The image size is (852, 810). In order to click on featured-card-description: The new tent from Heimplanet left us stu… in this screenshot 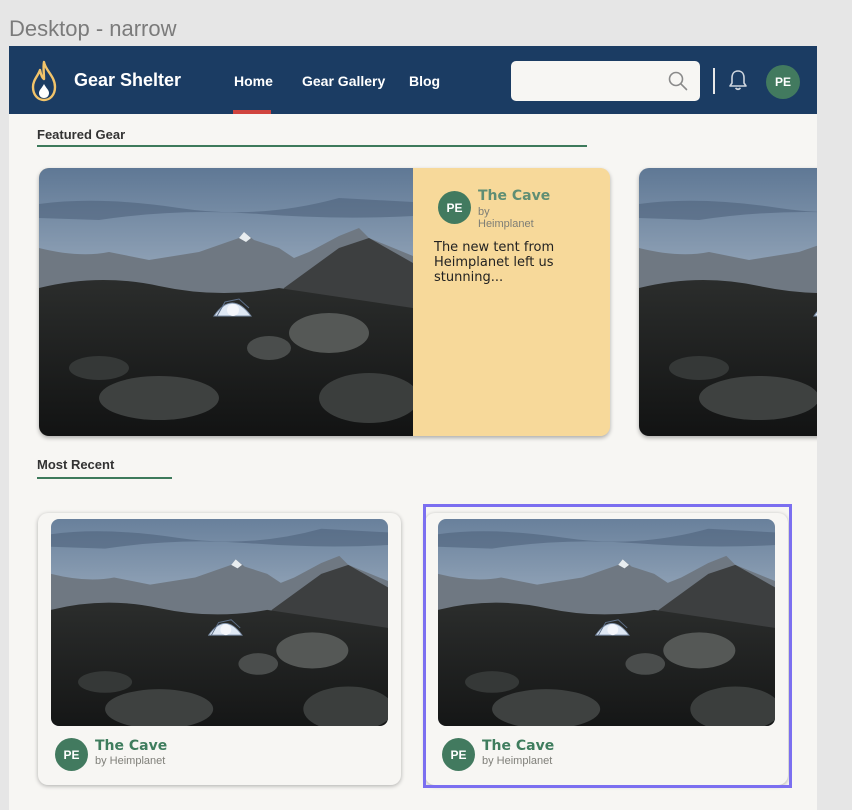, I will do `click(494, 262)`.